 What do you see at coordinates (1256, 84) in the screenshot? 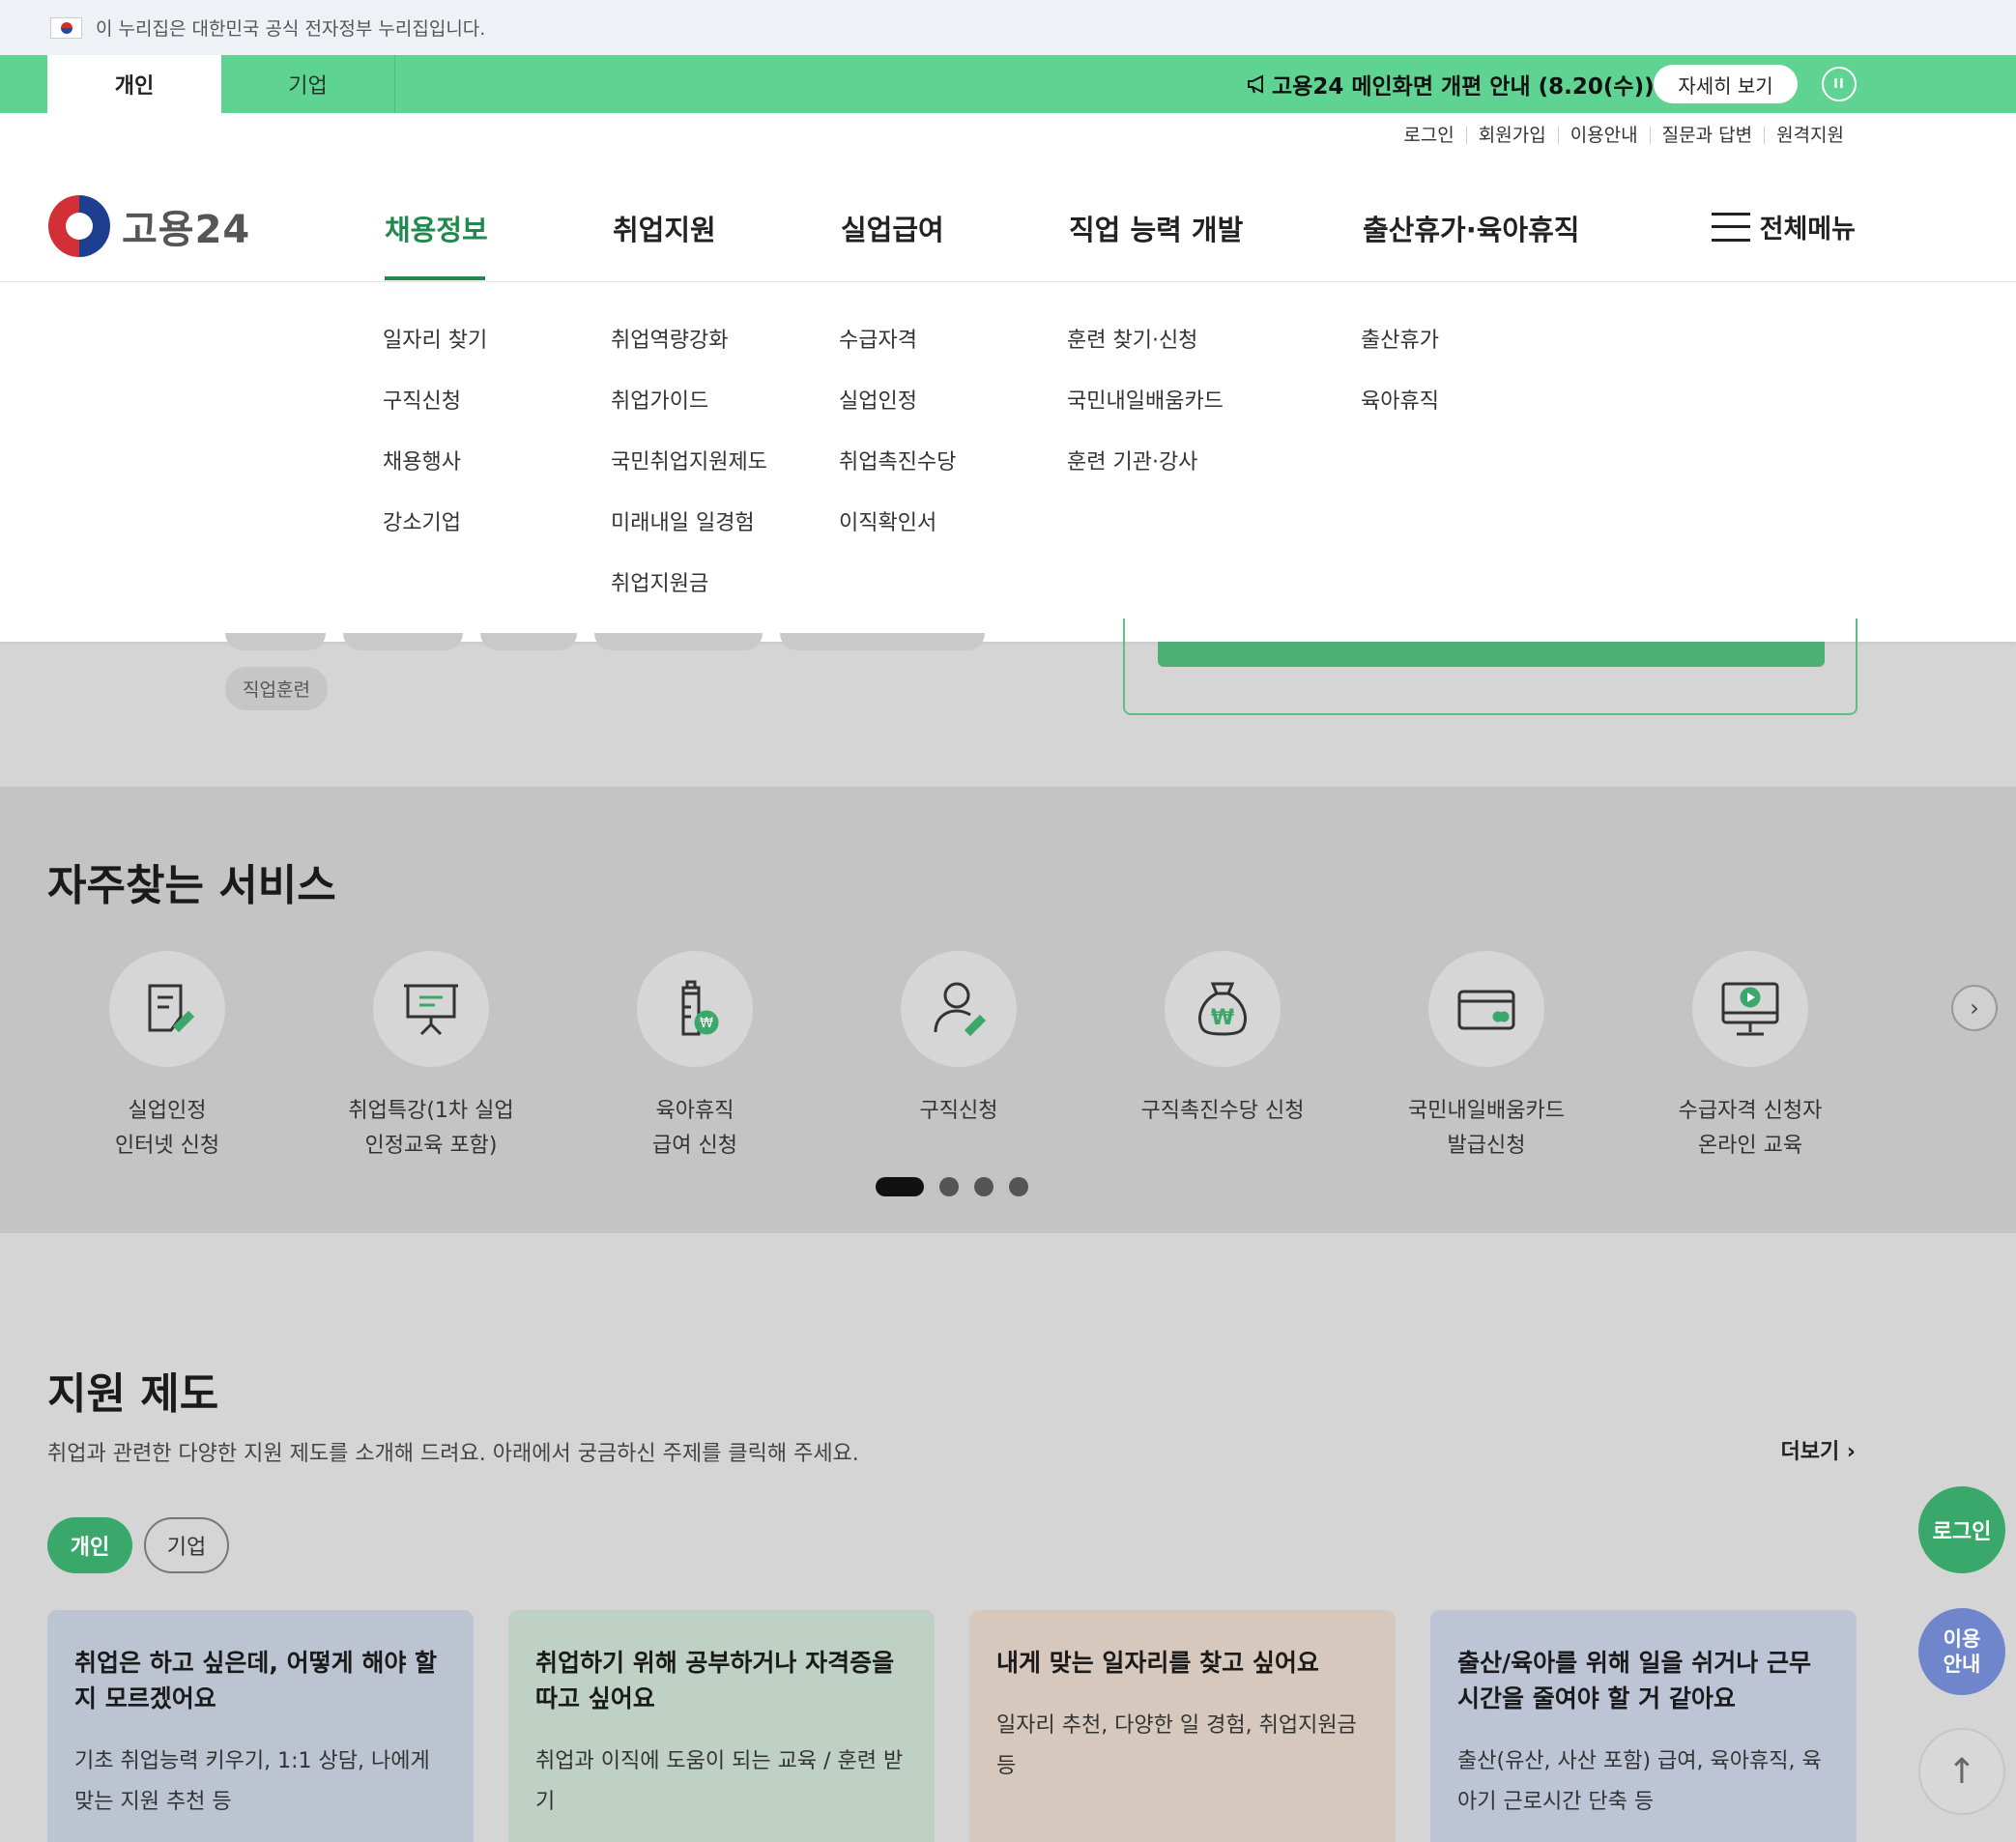
I see `megaphone-icon` at bounding box center [1256, 84].